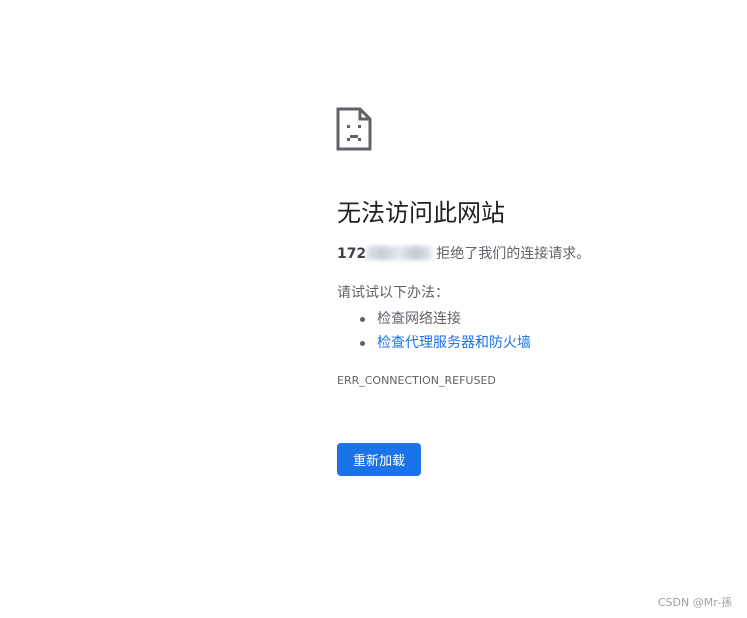 The width and height of the screenshot is (747, 618). Describe the element at coordinates (454, 343) in the screenshot. I see `check-proxy-firewall-link: 检查代理服务器和防火墙` at that location.